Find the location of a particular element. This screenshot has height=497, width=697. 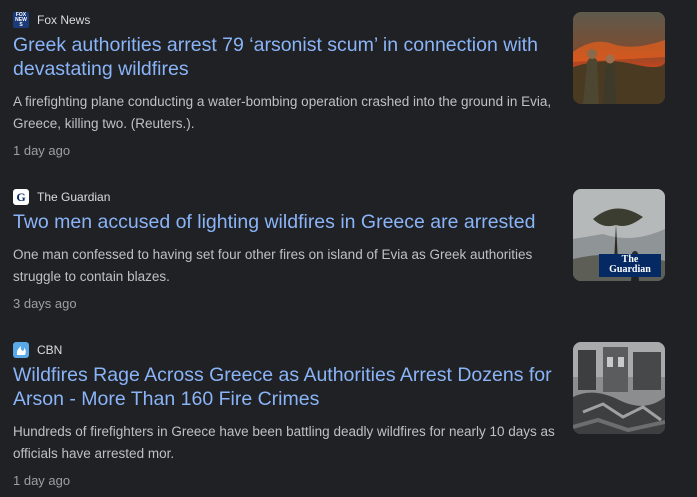

source-name: Fox News is located at coordinates (64, 20).